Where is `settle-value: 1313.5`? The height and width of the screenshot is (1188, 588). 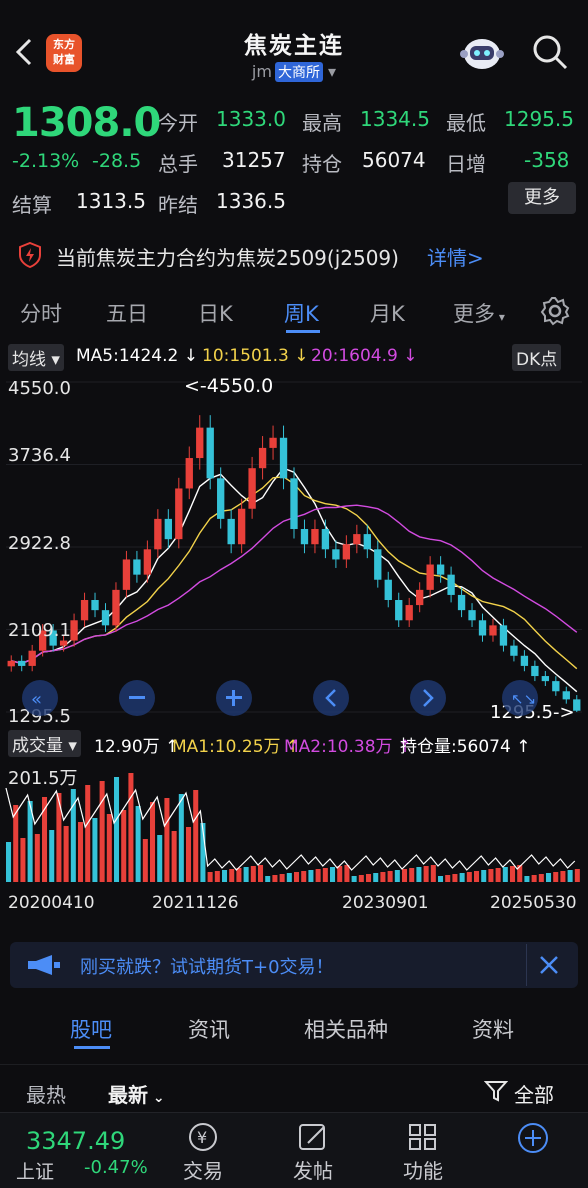
settle-value: 1313.5 is located at coordinates (111, 201).